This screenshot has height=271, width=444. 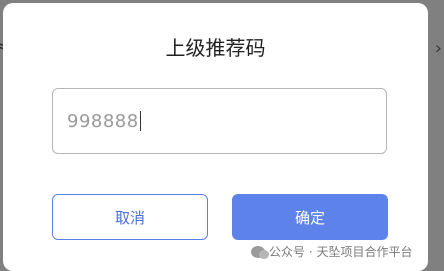 What do you see at coordinates (260, 252) in the screenshot?
I see `wechat-icon` at bounding box center [260, 252].